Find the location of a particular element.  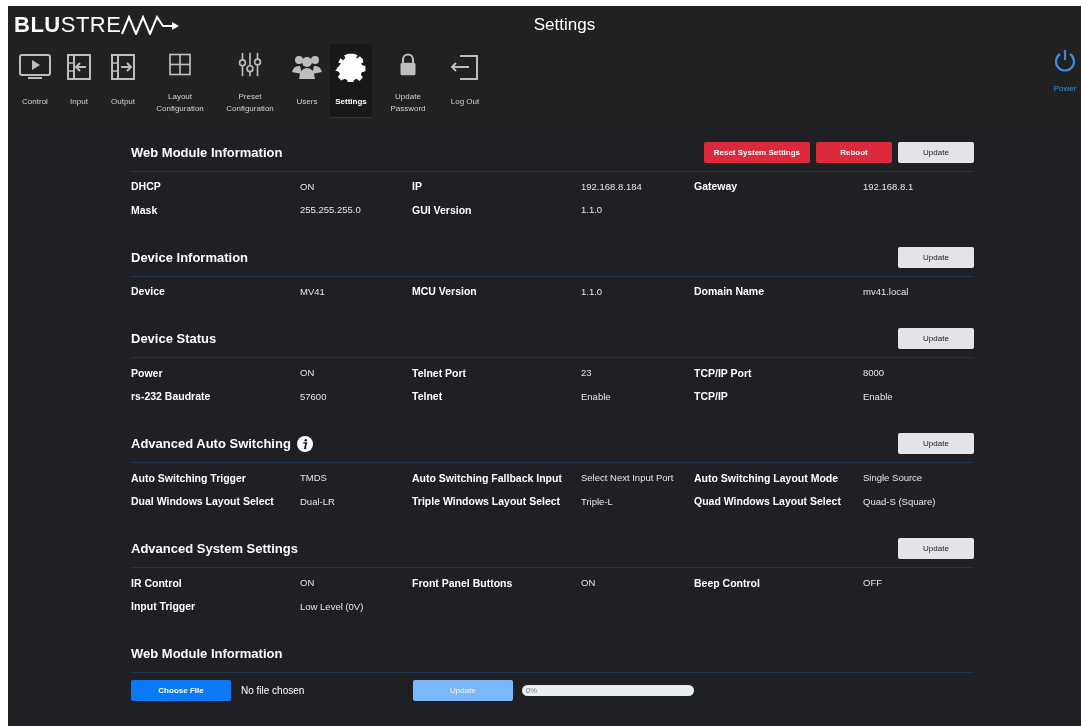

page-title: Settings is located at coordinates (564, 24).